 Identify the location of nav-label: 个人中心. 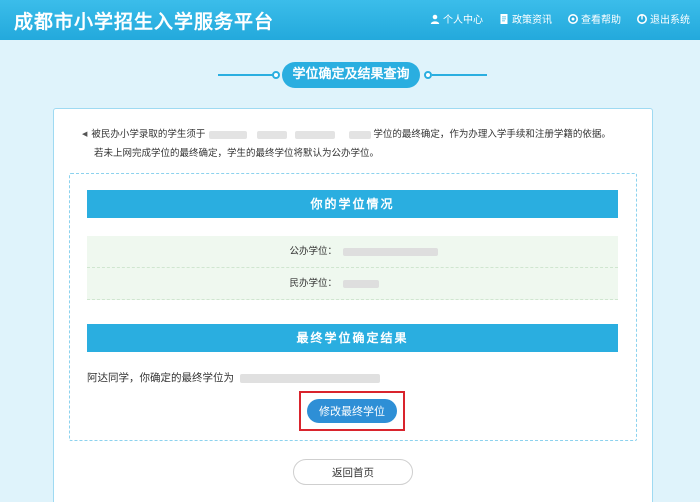
(463, 20).